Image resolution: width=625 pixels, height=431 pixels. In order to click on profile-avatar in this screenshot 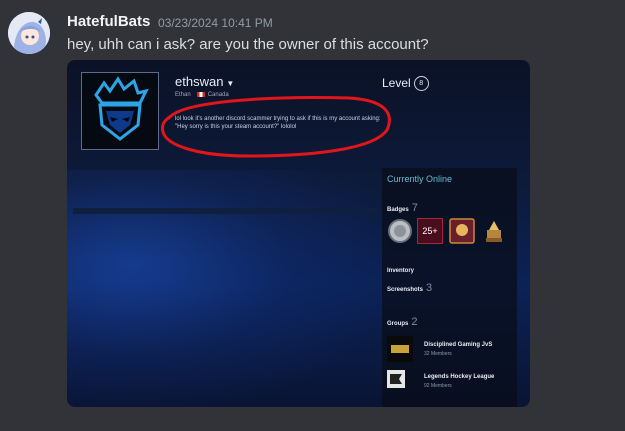, I will do `click(120, 111)`.